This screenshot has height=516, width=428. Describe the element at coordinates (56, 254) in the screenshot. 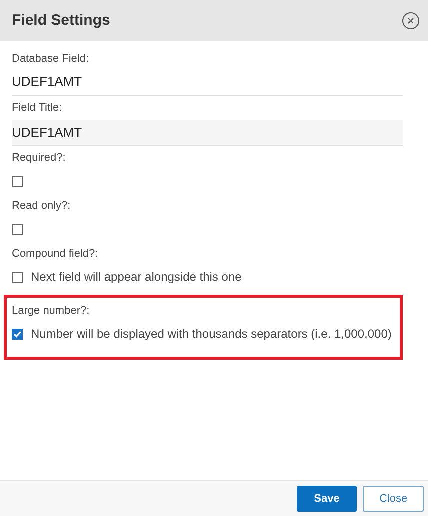

I see `field-label: Compound field?:` at that location.